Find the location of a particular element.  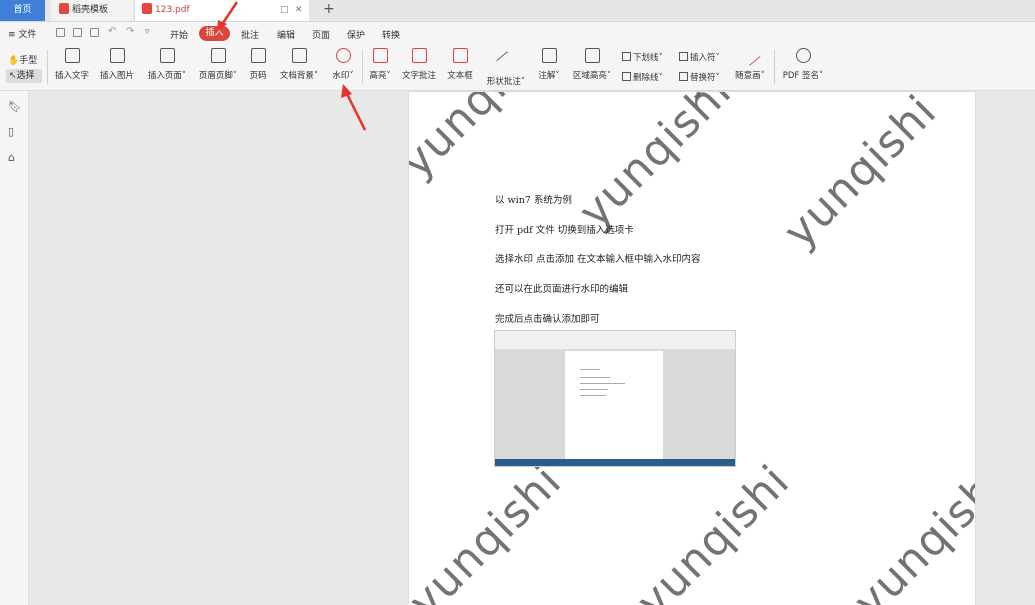

note-icon is located at coordinates (549, 55).